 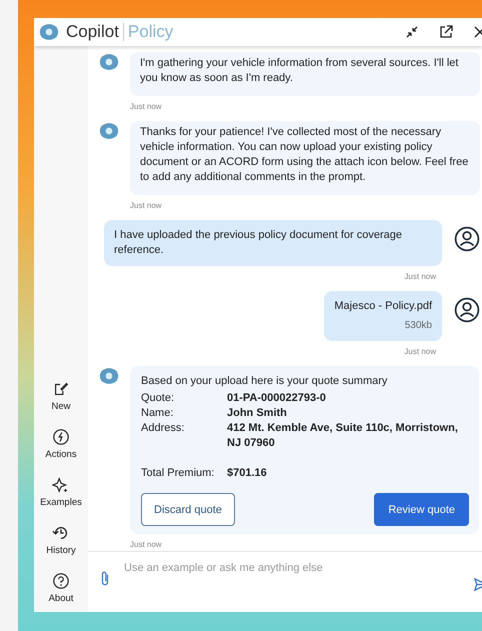 I want to click on bolt-circle-icon, so click(x=61, y=437).